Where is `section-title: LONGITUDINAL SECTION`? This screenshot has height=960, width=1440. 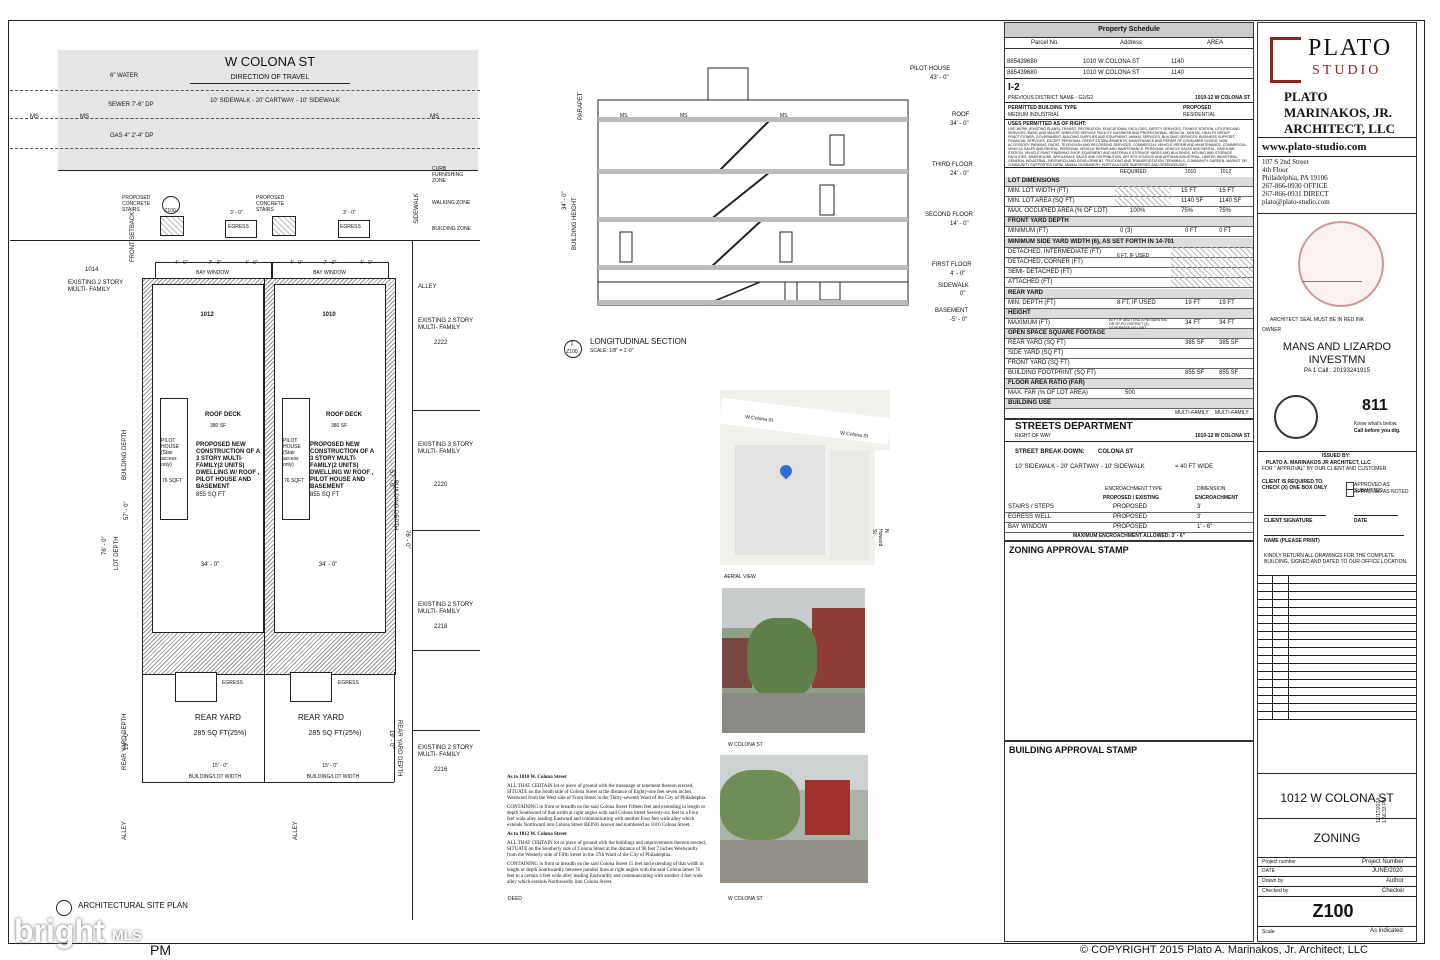 section-title: LONGITUDINAL SECTION is located at coordinates (638, 341).